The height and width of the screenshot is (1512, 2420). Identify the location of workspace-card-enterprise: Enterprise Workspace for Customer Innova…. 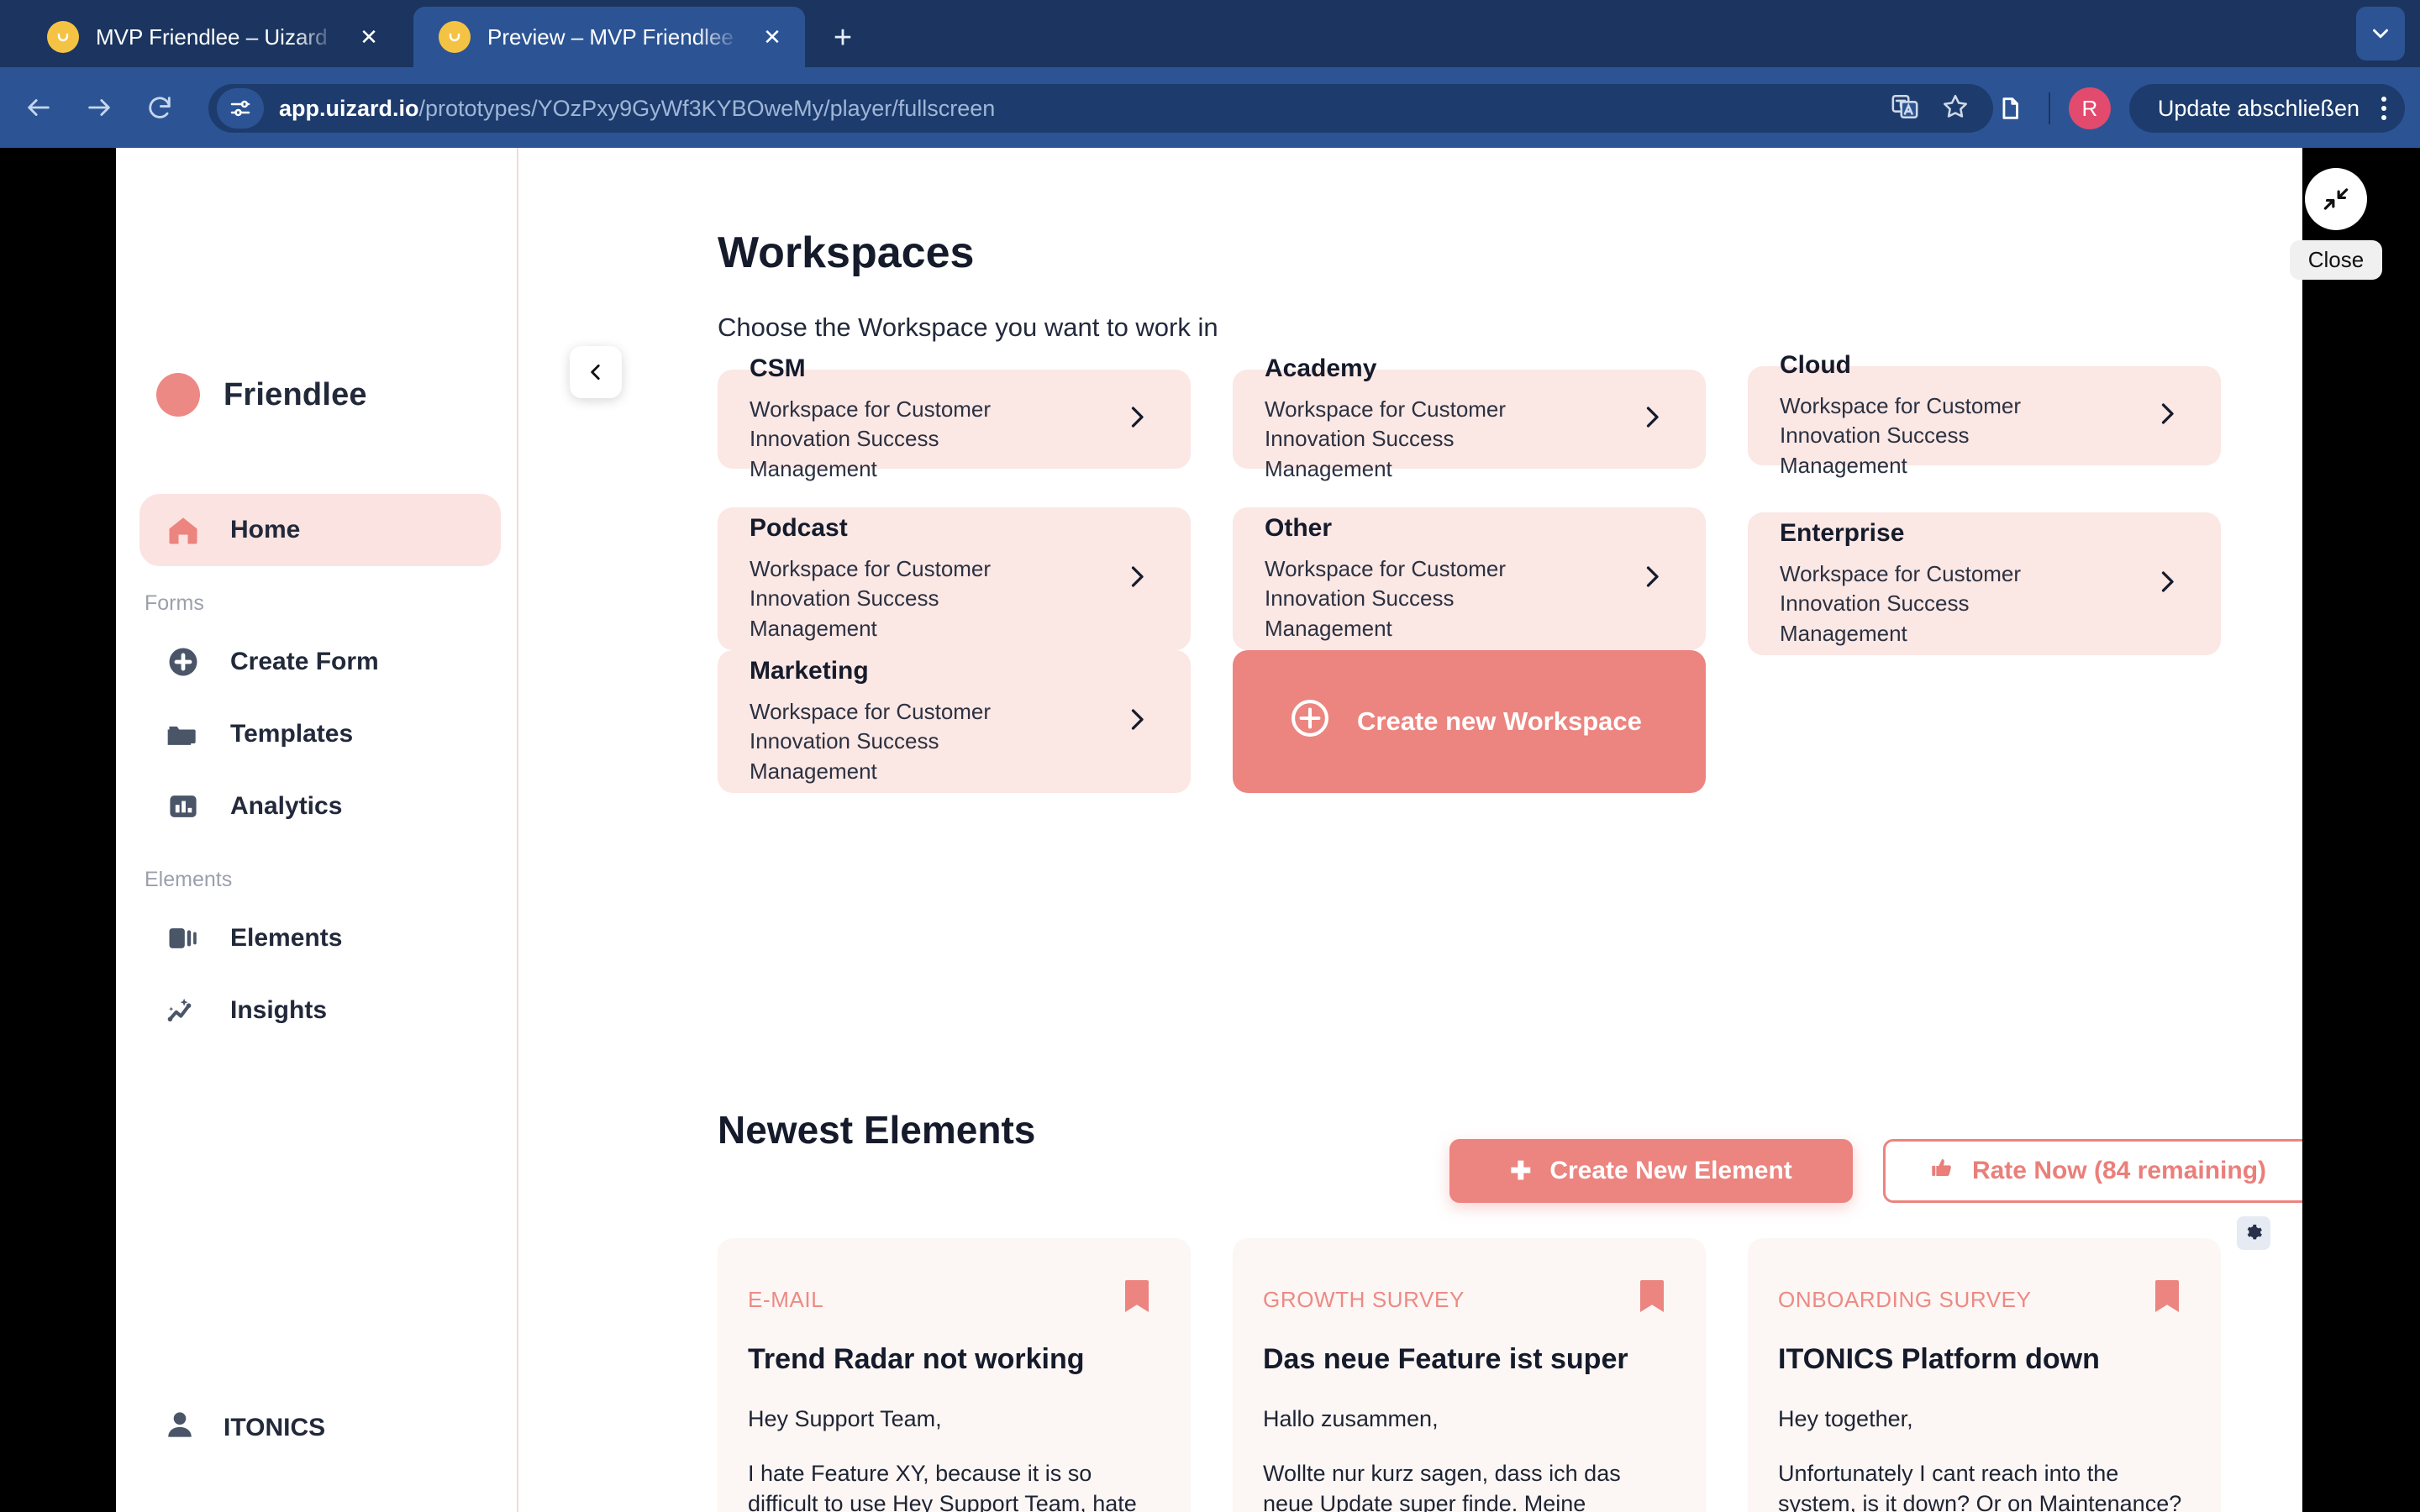
(1984, 583).